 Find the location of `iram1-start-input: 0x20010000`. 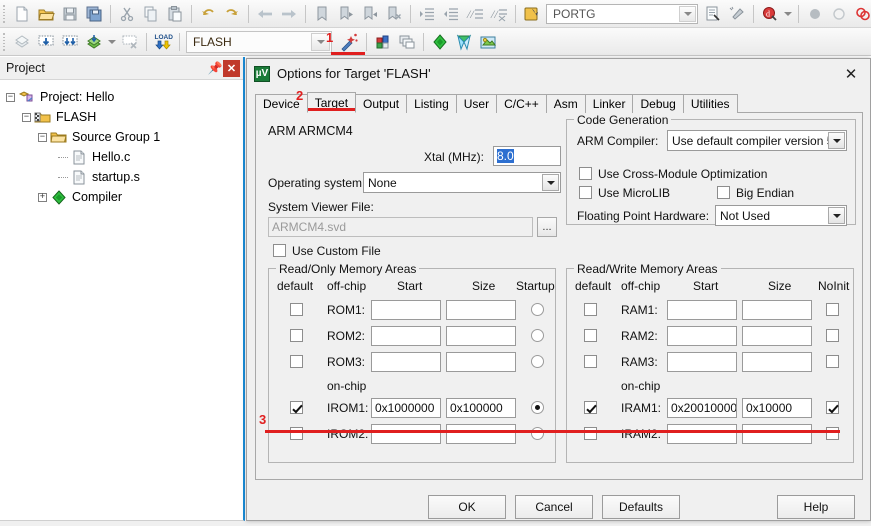

iram1-start-input: 0x20010000 is located at coordinates (702, 408).